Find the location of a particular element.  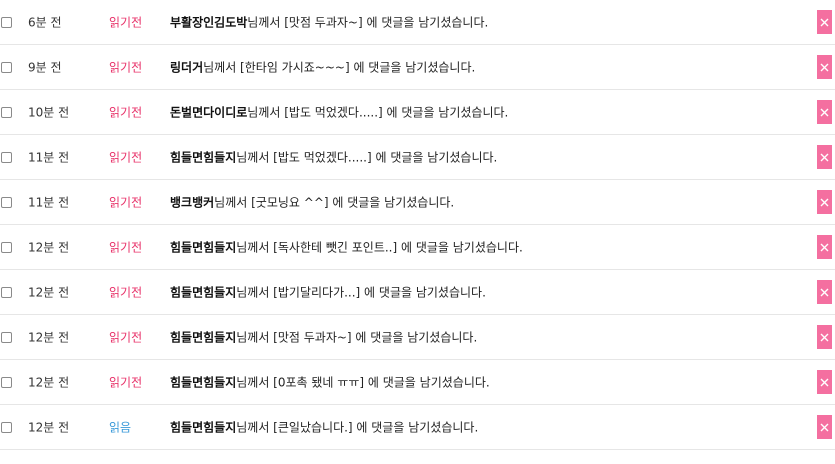

notification-message: 힘들면힘들지님께서 [밥도 먹었겠다.....] 에 댓글을 남기셨습니다. is located at coordinates (333, 157).